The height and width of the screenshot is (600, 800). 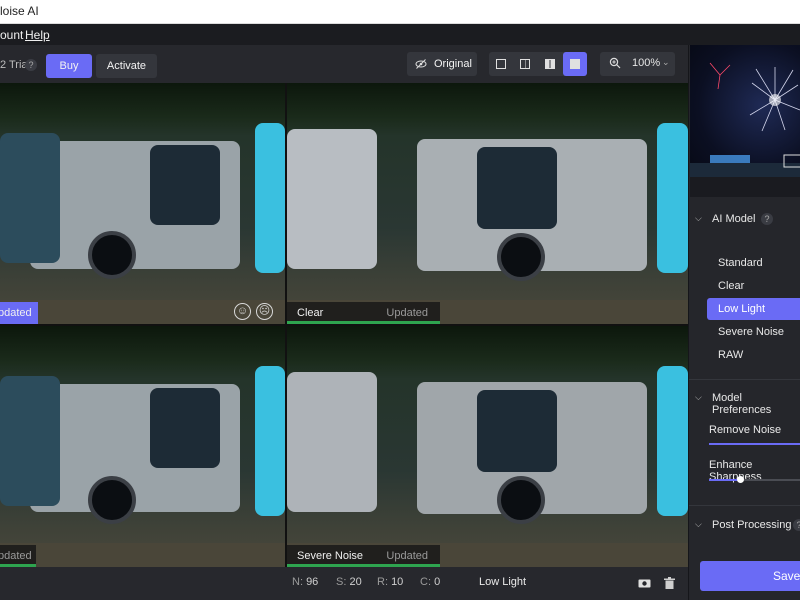 What do you see at coordinates (669, 583) in the screenshot?
I see `trash-icon` at bounding box center [669, 583].